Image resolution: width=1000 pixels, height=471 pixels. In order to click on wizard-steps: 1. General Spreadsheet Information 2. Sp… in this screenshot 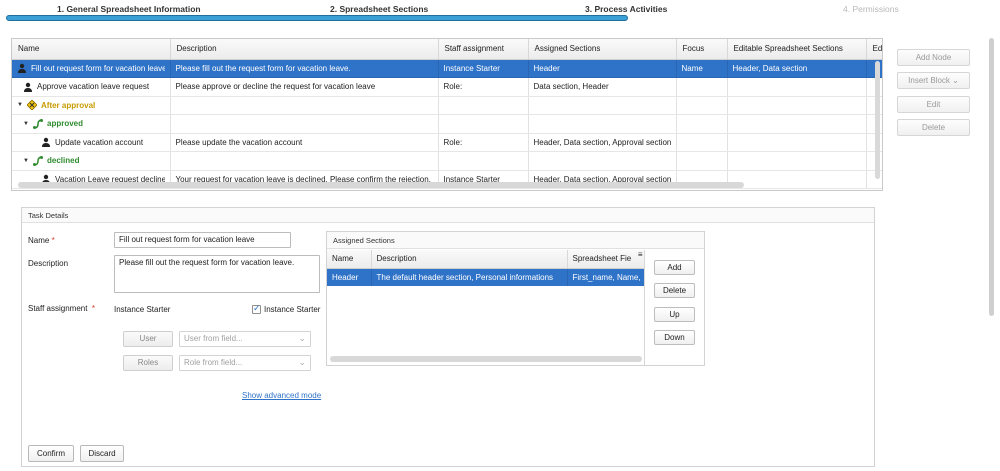, I will do `click(500, 11)`.